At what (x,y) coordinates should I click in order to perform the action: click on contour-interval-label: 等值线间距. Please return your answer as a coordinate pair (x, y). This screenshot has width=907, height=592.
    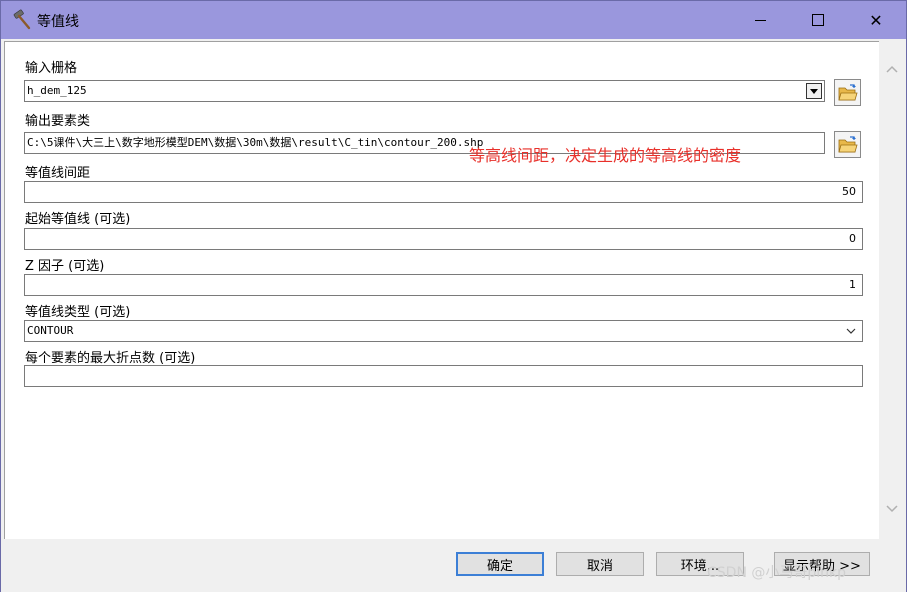
    Looking at the image, I should click on (58, 173).